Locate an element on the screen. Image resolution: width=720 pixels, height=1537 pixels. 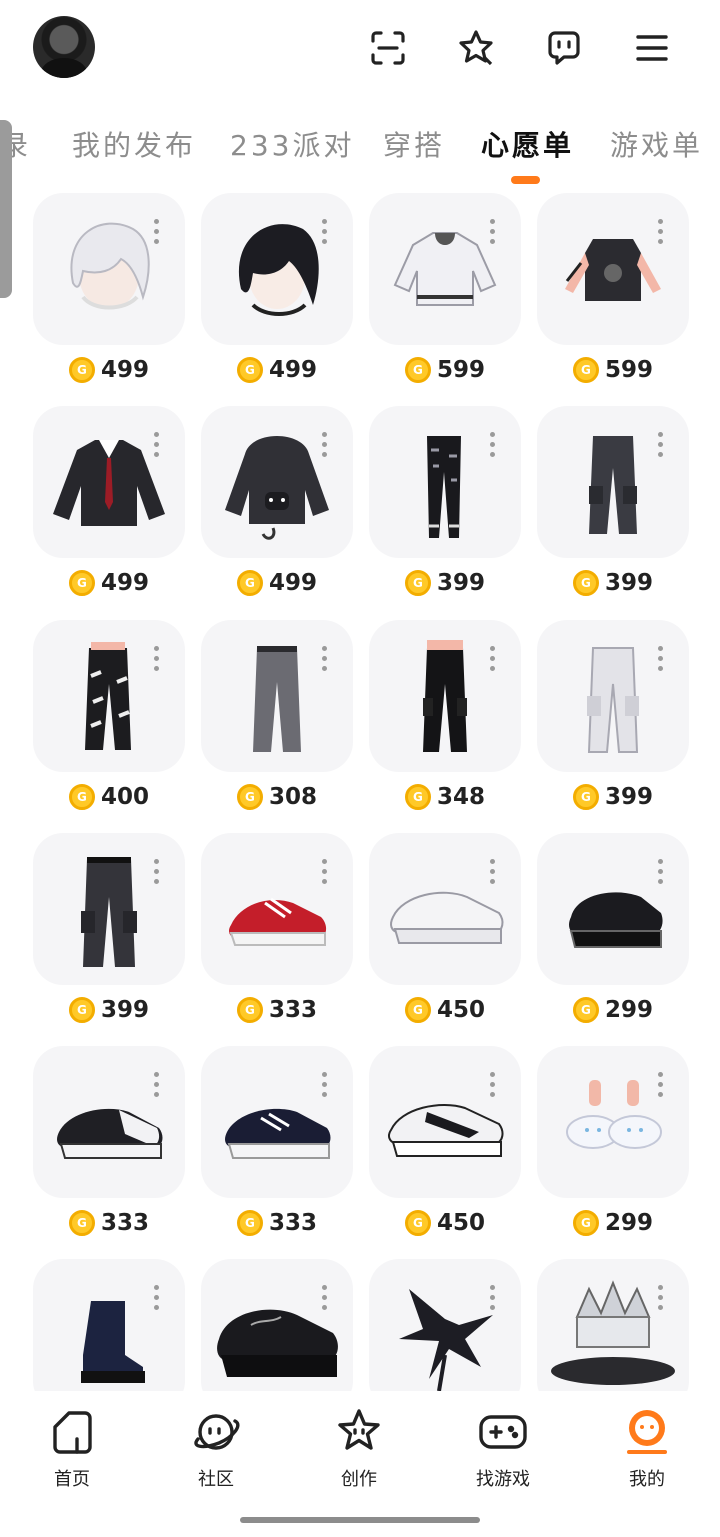
scan-icon is located at coordinates (388, 48).